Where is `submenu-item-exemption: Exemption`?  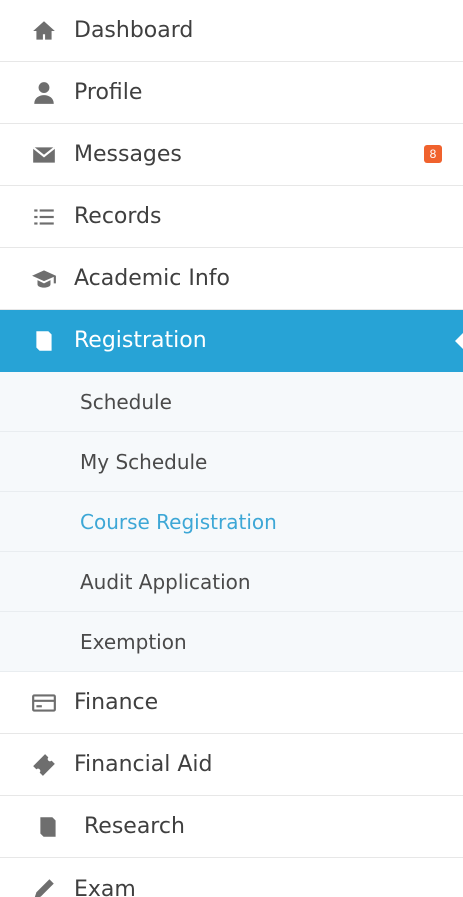 submenu-item-exemption: Exemption is located at coordinates (231, 642).